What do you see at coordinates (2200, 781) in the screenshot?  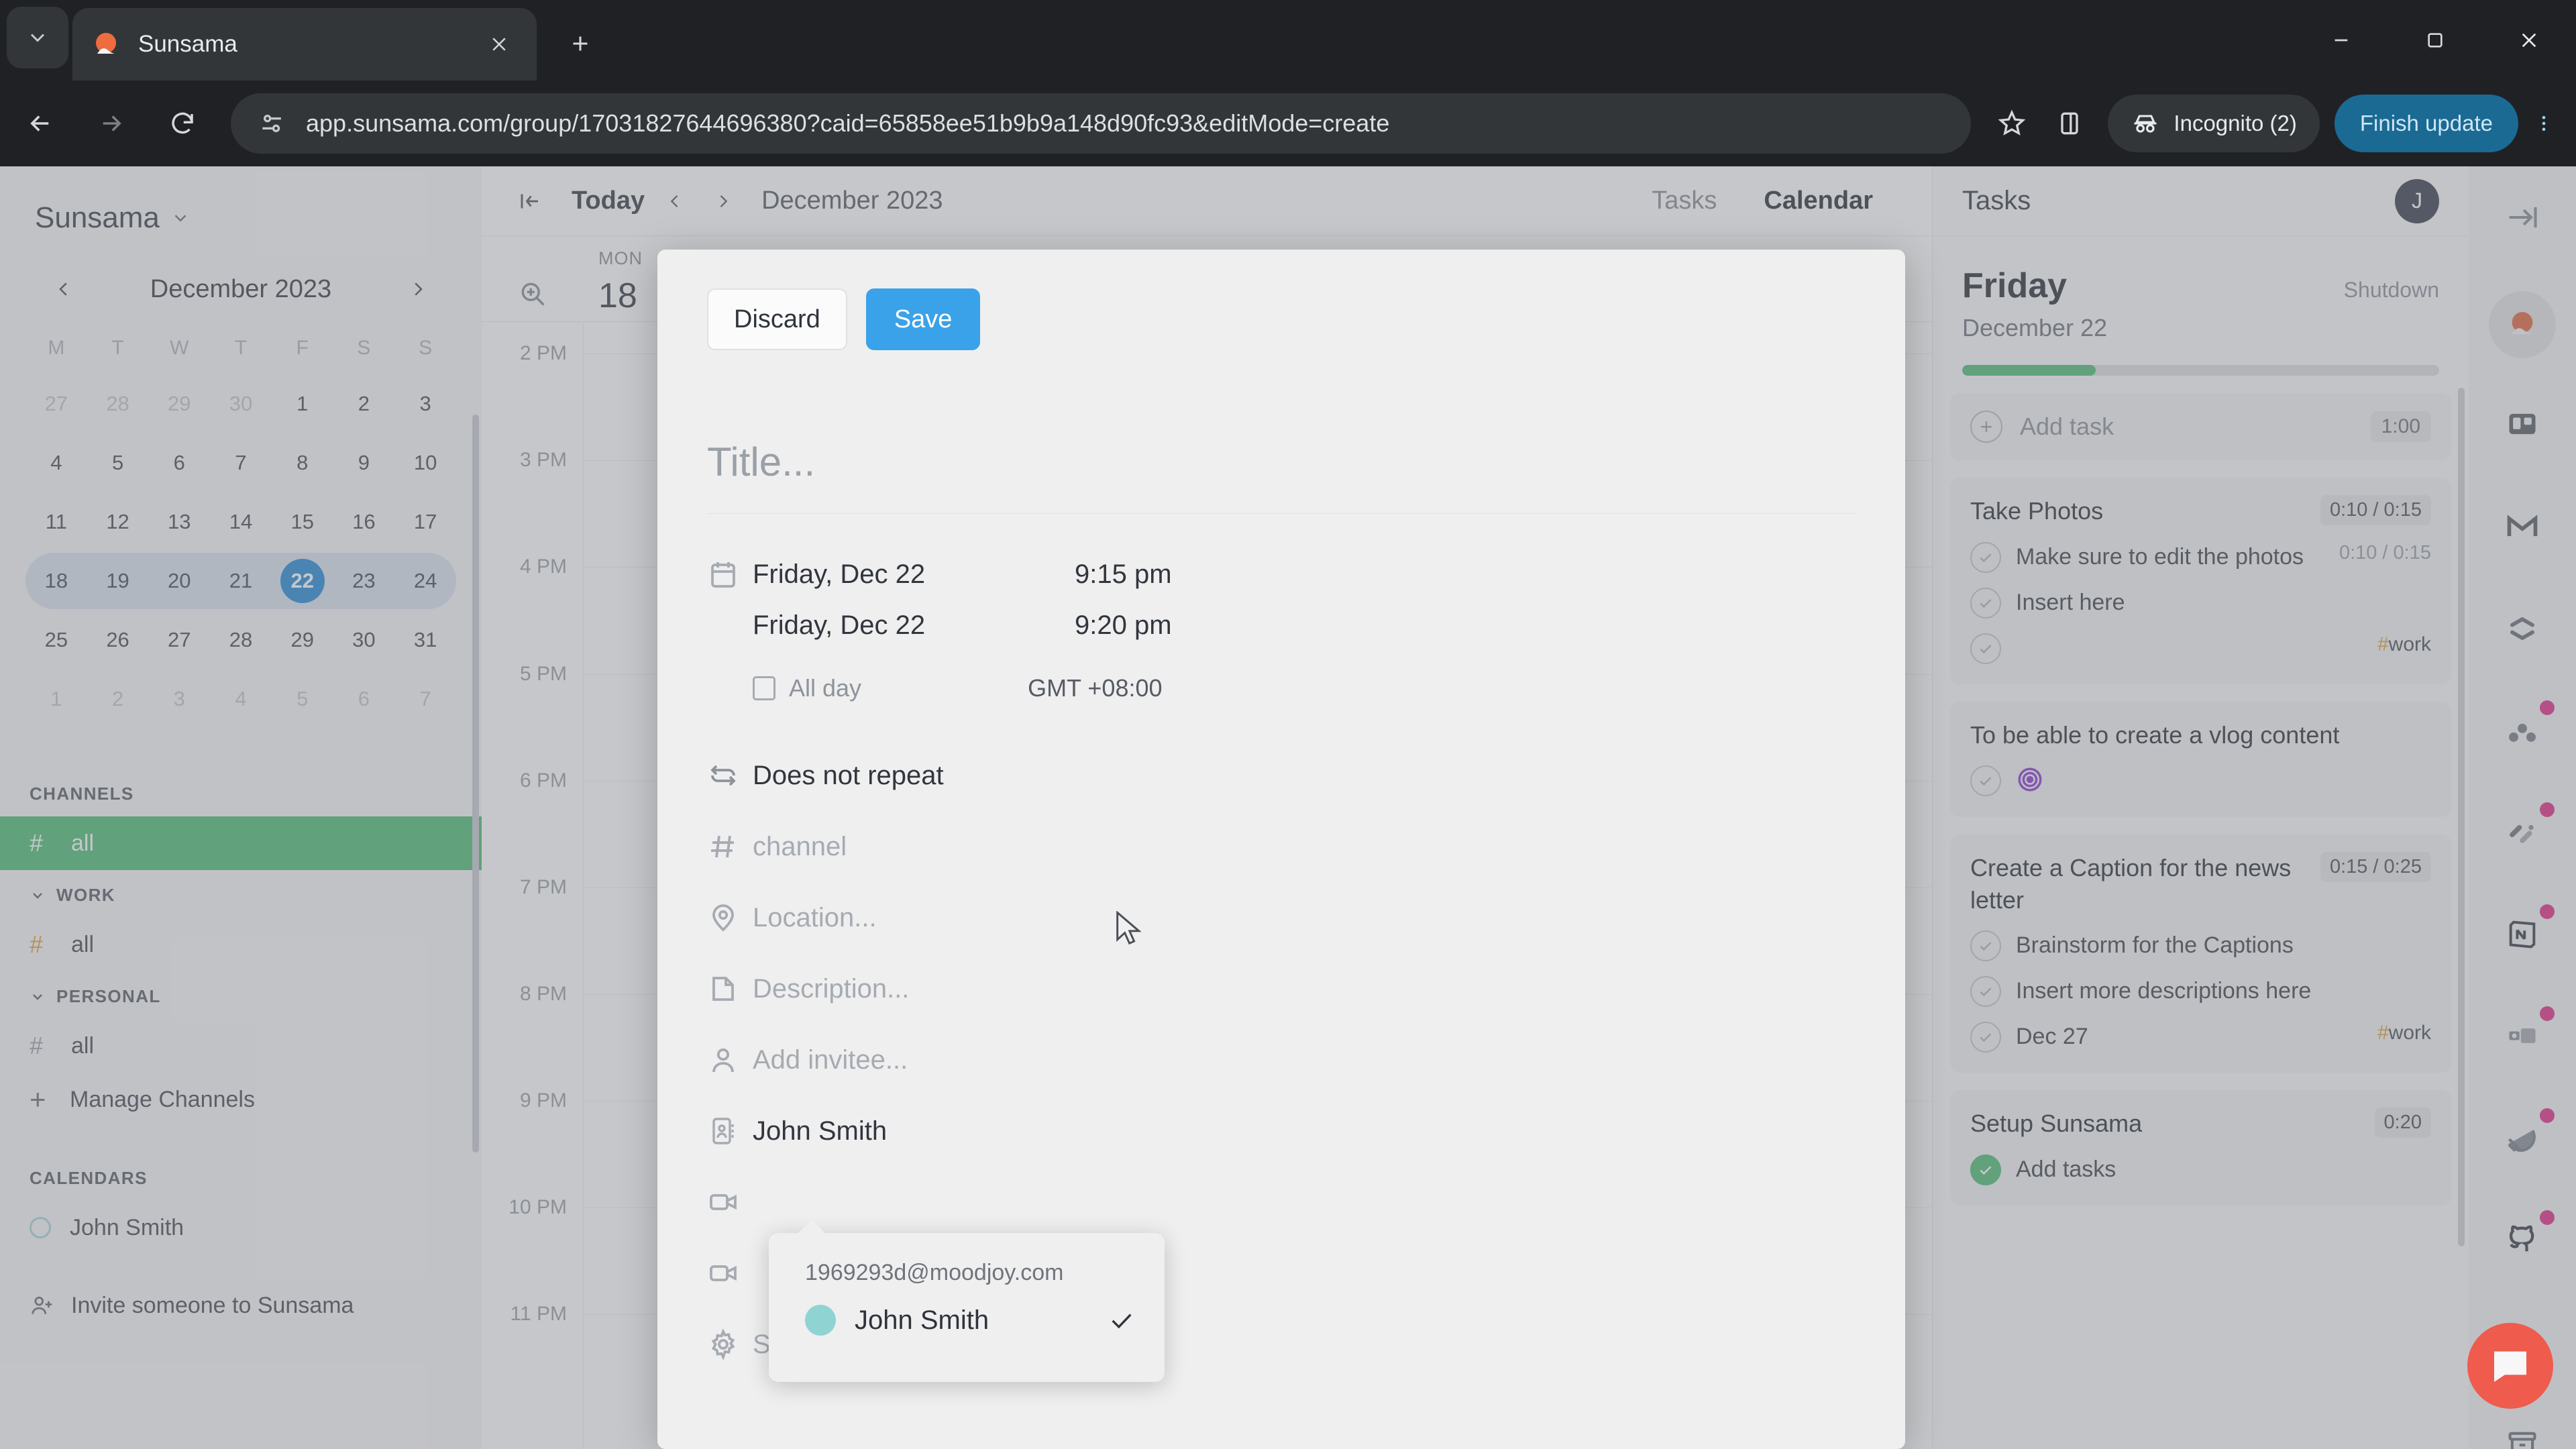 I see `subtask-row` at bounding box center [2200, 781].